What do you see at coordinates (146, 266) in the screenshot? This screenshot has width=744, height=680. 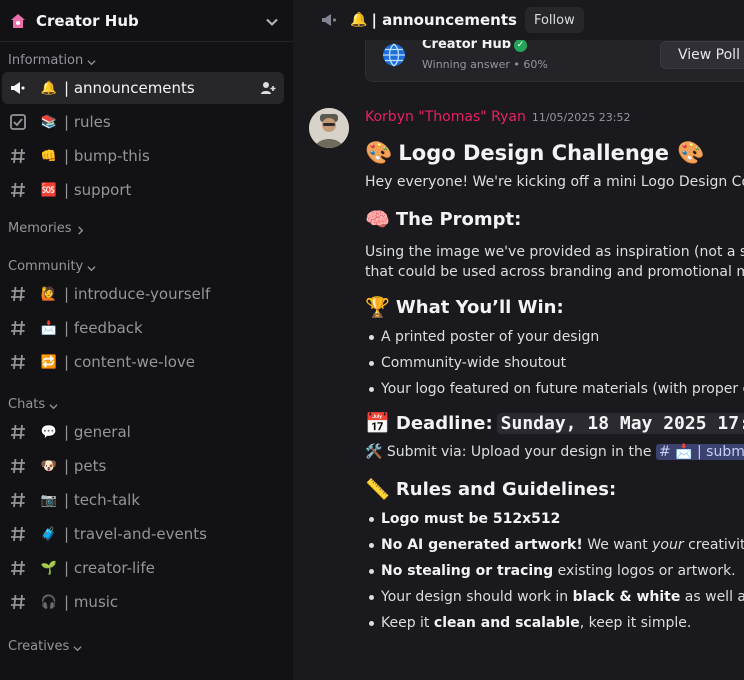 I see `category-community: Community` at bounding box center [146, 266].